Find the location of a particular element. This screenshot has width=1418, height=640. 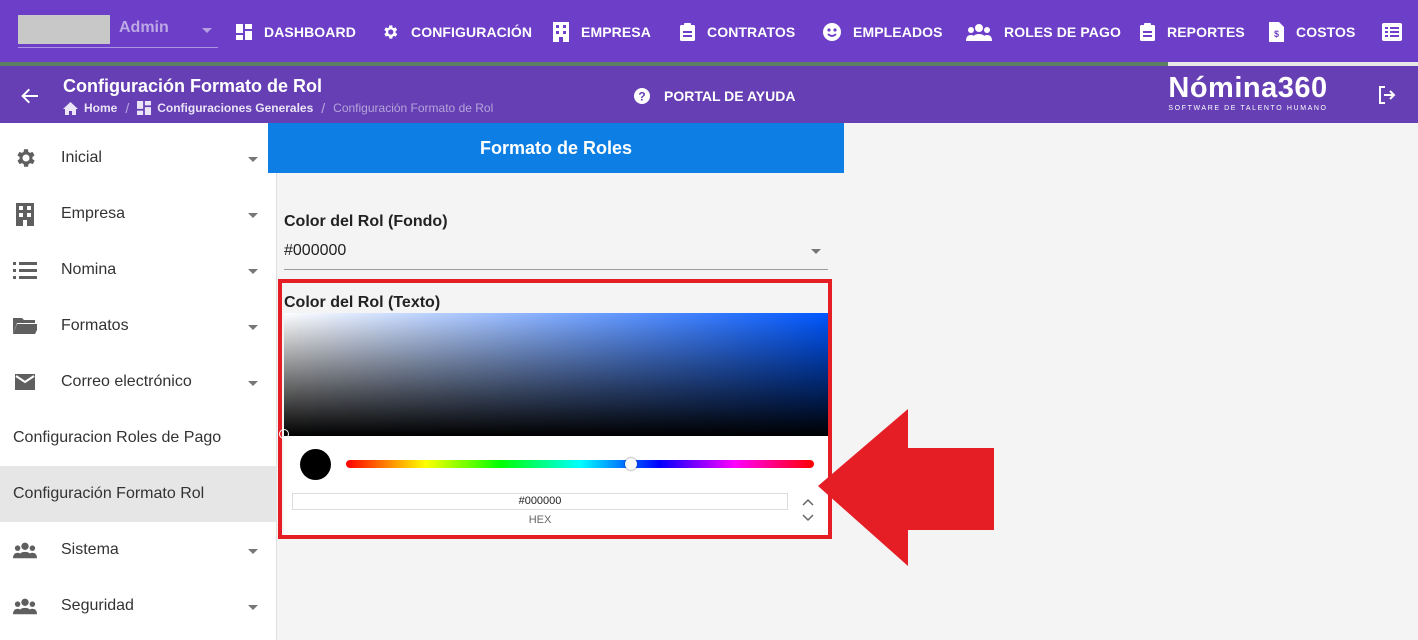

help-portal-label: PORTAL DE AYUDA is located at coordinates (730, 96).